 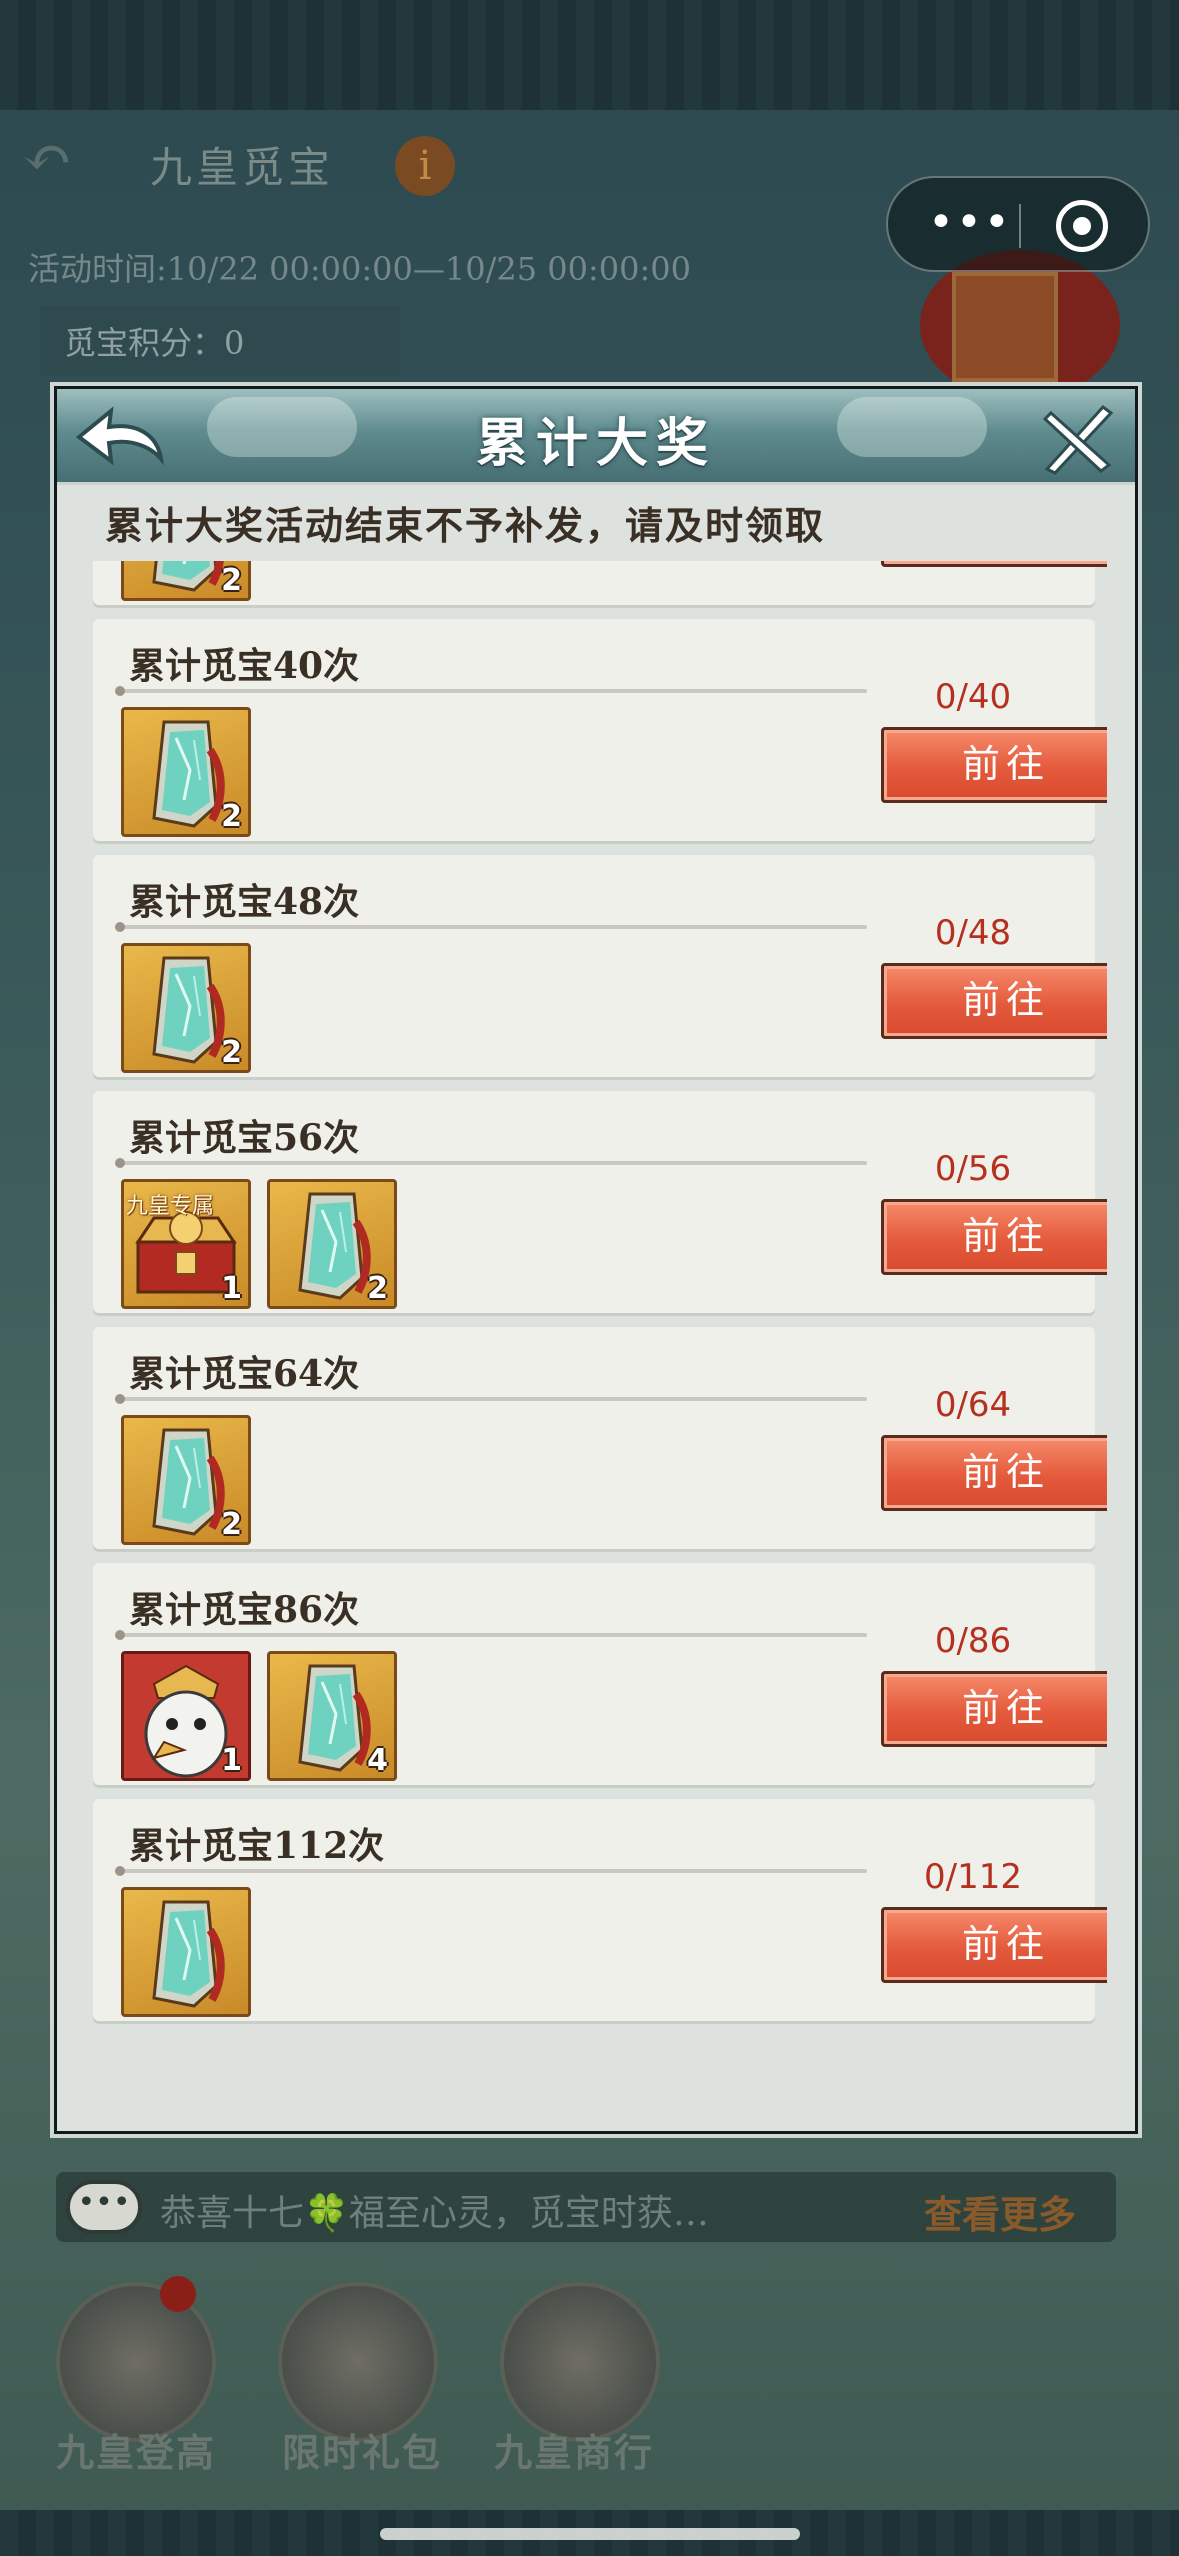 I want to click on nav-climb-icon, so click(x=136, y=2362).